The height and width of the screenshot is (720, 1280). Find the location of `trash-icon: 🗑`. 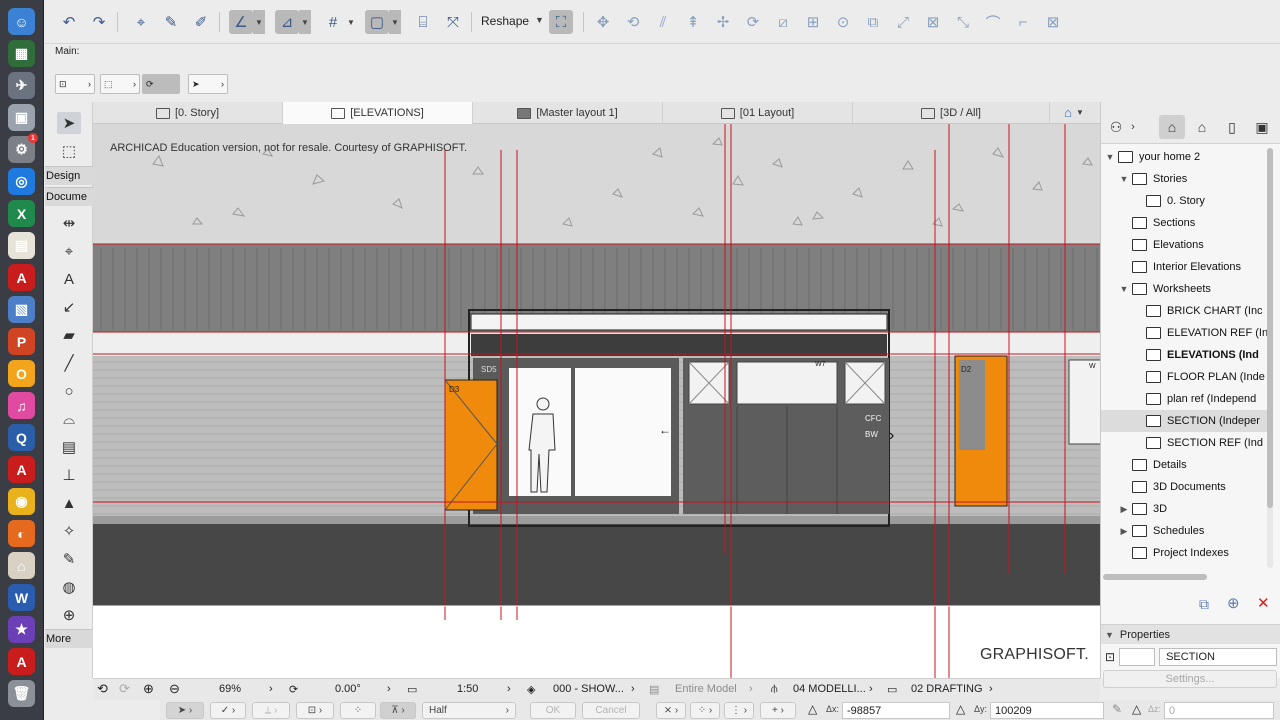

trash-icon: 🗑 is located at coordinates (21, 693).